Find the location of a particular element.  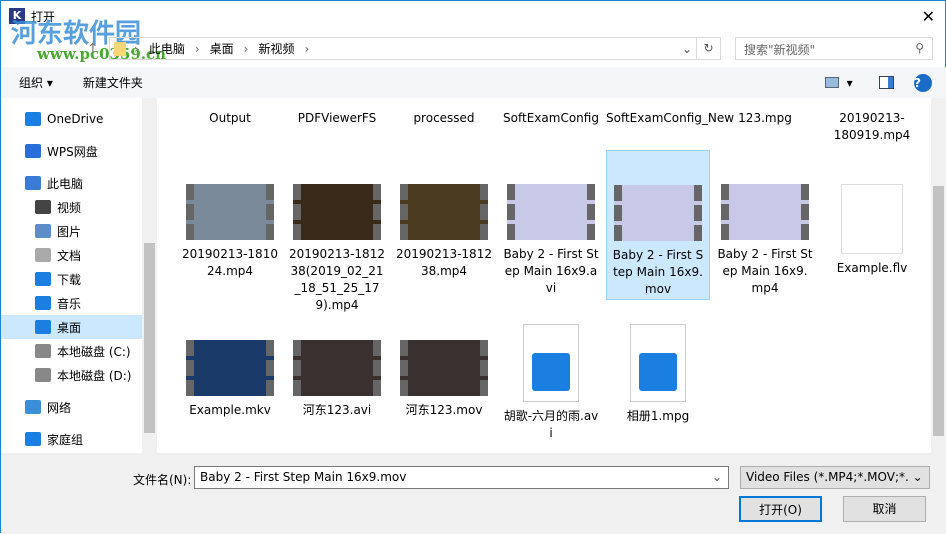

filename-input: Baby 2 - First Step Main 16x9.mov ⌄ is located at coordinates (461, 477).